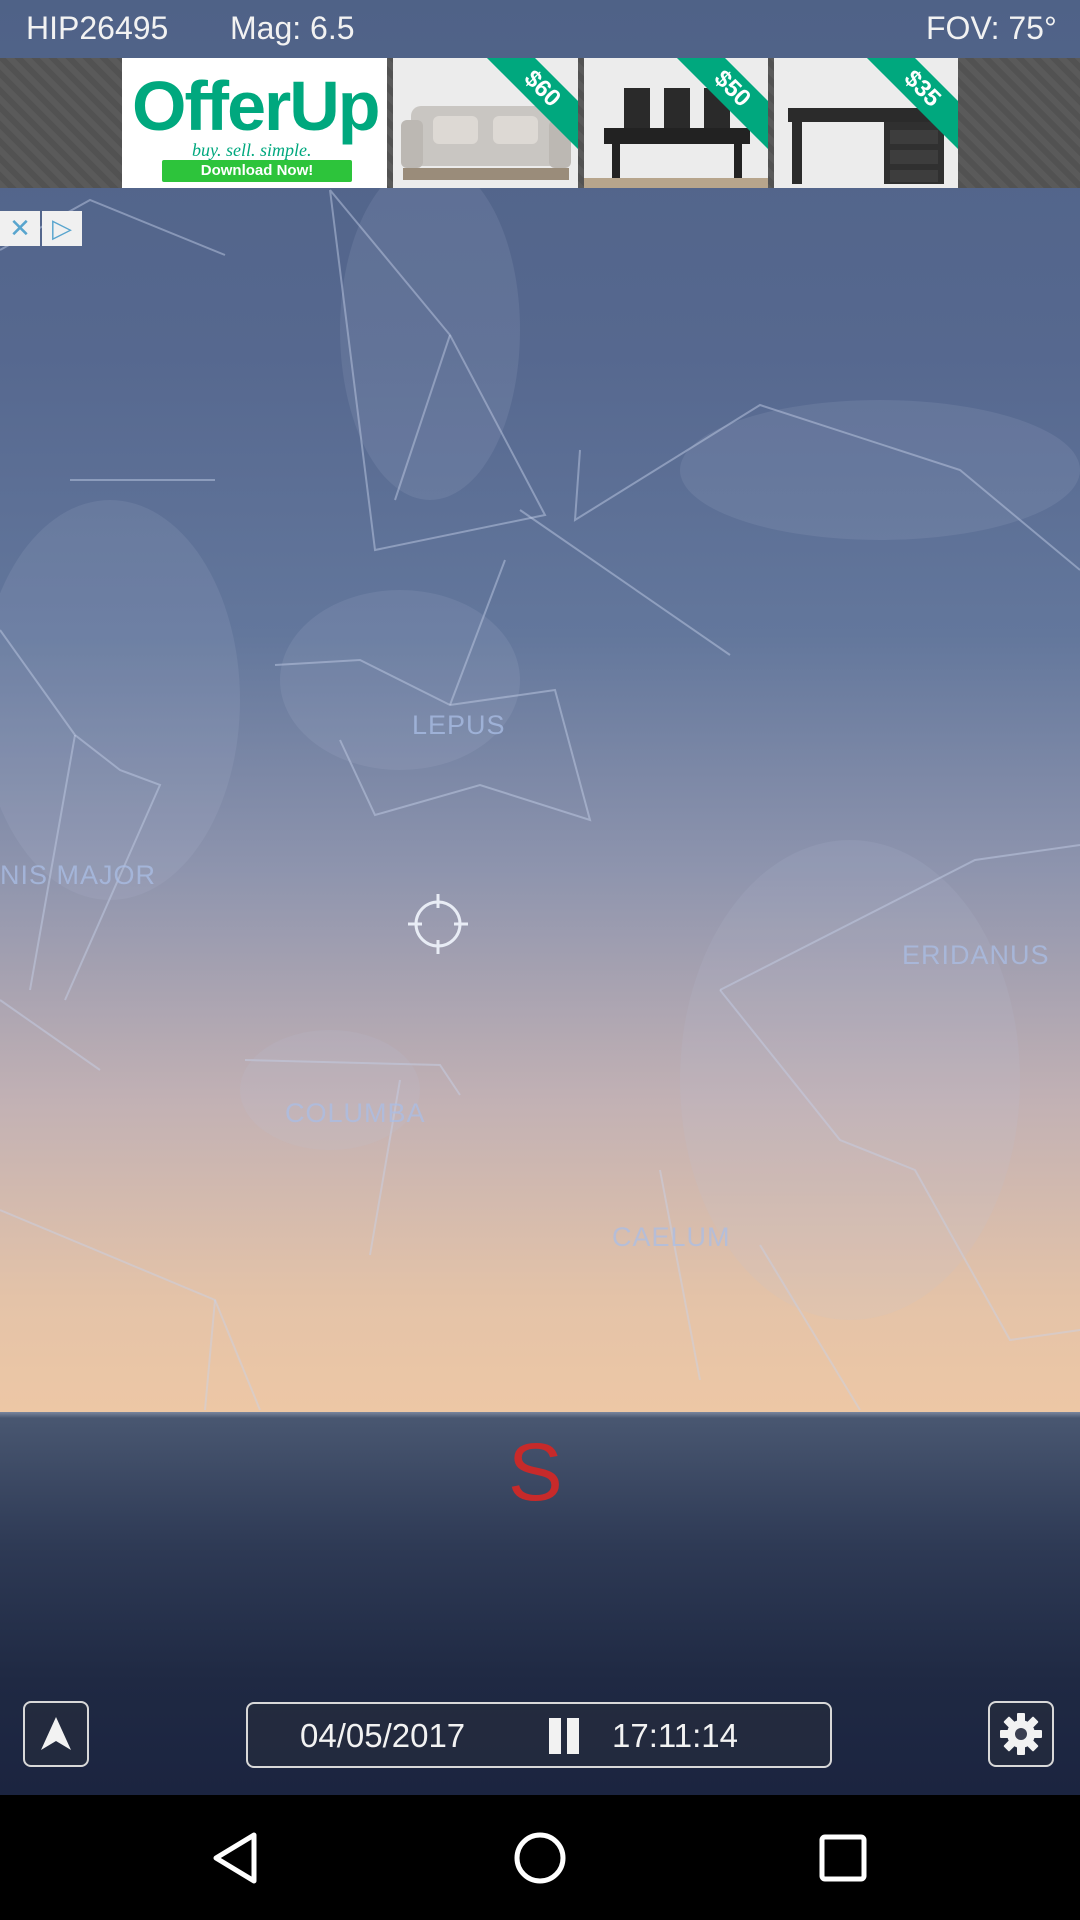 This screenshot has height=1920, width=1080. What do you see at coordinates (97, 28) in the screenshot?
I see `star-id: HIP26495` at bounding box center [97, 28].